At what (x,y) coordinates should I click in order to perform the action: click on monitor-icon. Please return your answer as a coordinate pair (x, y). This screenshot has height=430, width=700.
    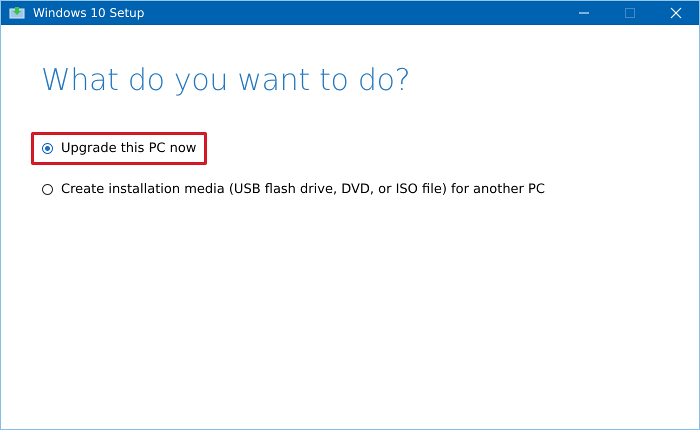
    Looking at the image, I should click on (17, 13).